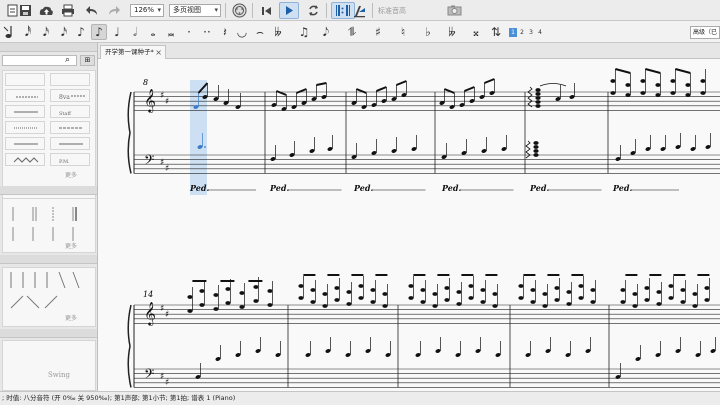 Image resolution: width=720 pixels, height=405 pixels. What do you see at coordinates (225, 32) in the screenshot?
I see `rest-icon: 𝄽` at bounding box center [225, 32].